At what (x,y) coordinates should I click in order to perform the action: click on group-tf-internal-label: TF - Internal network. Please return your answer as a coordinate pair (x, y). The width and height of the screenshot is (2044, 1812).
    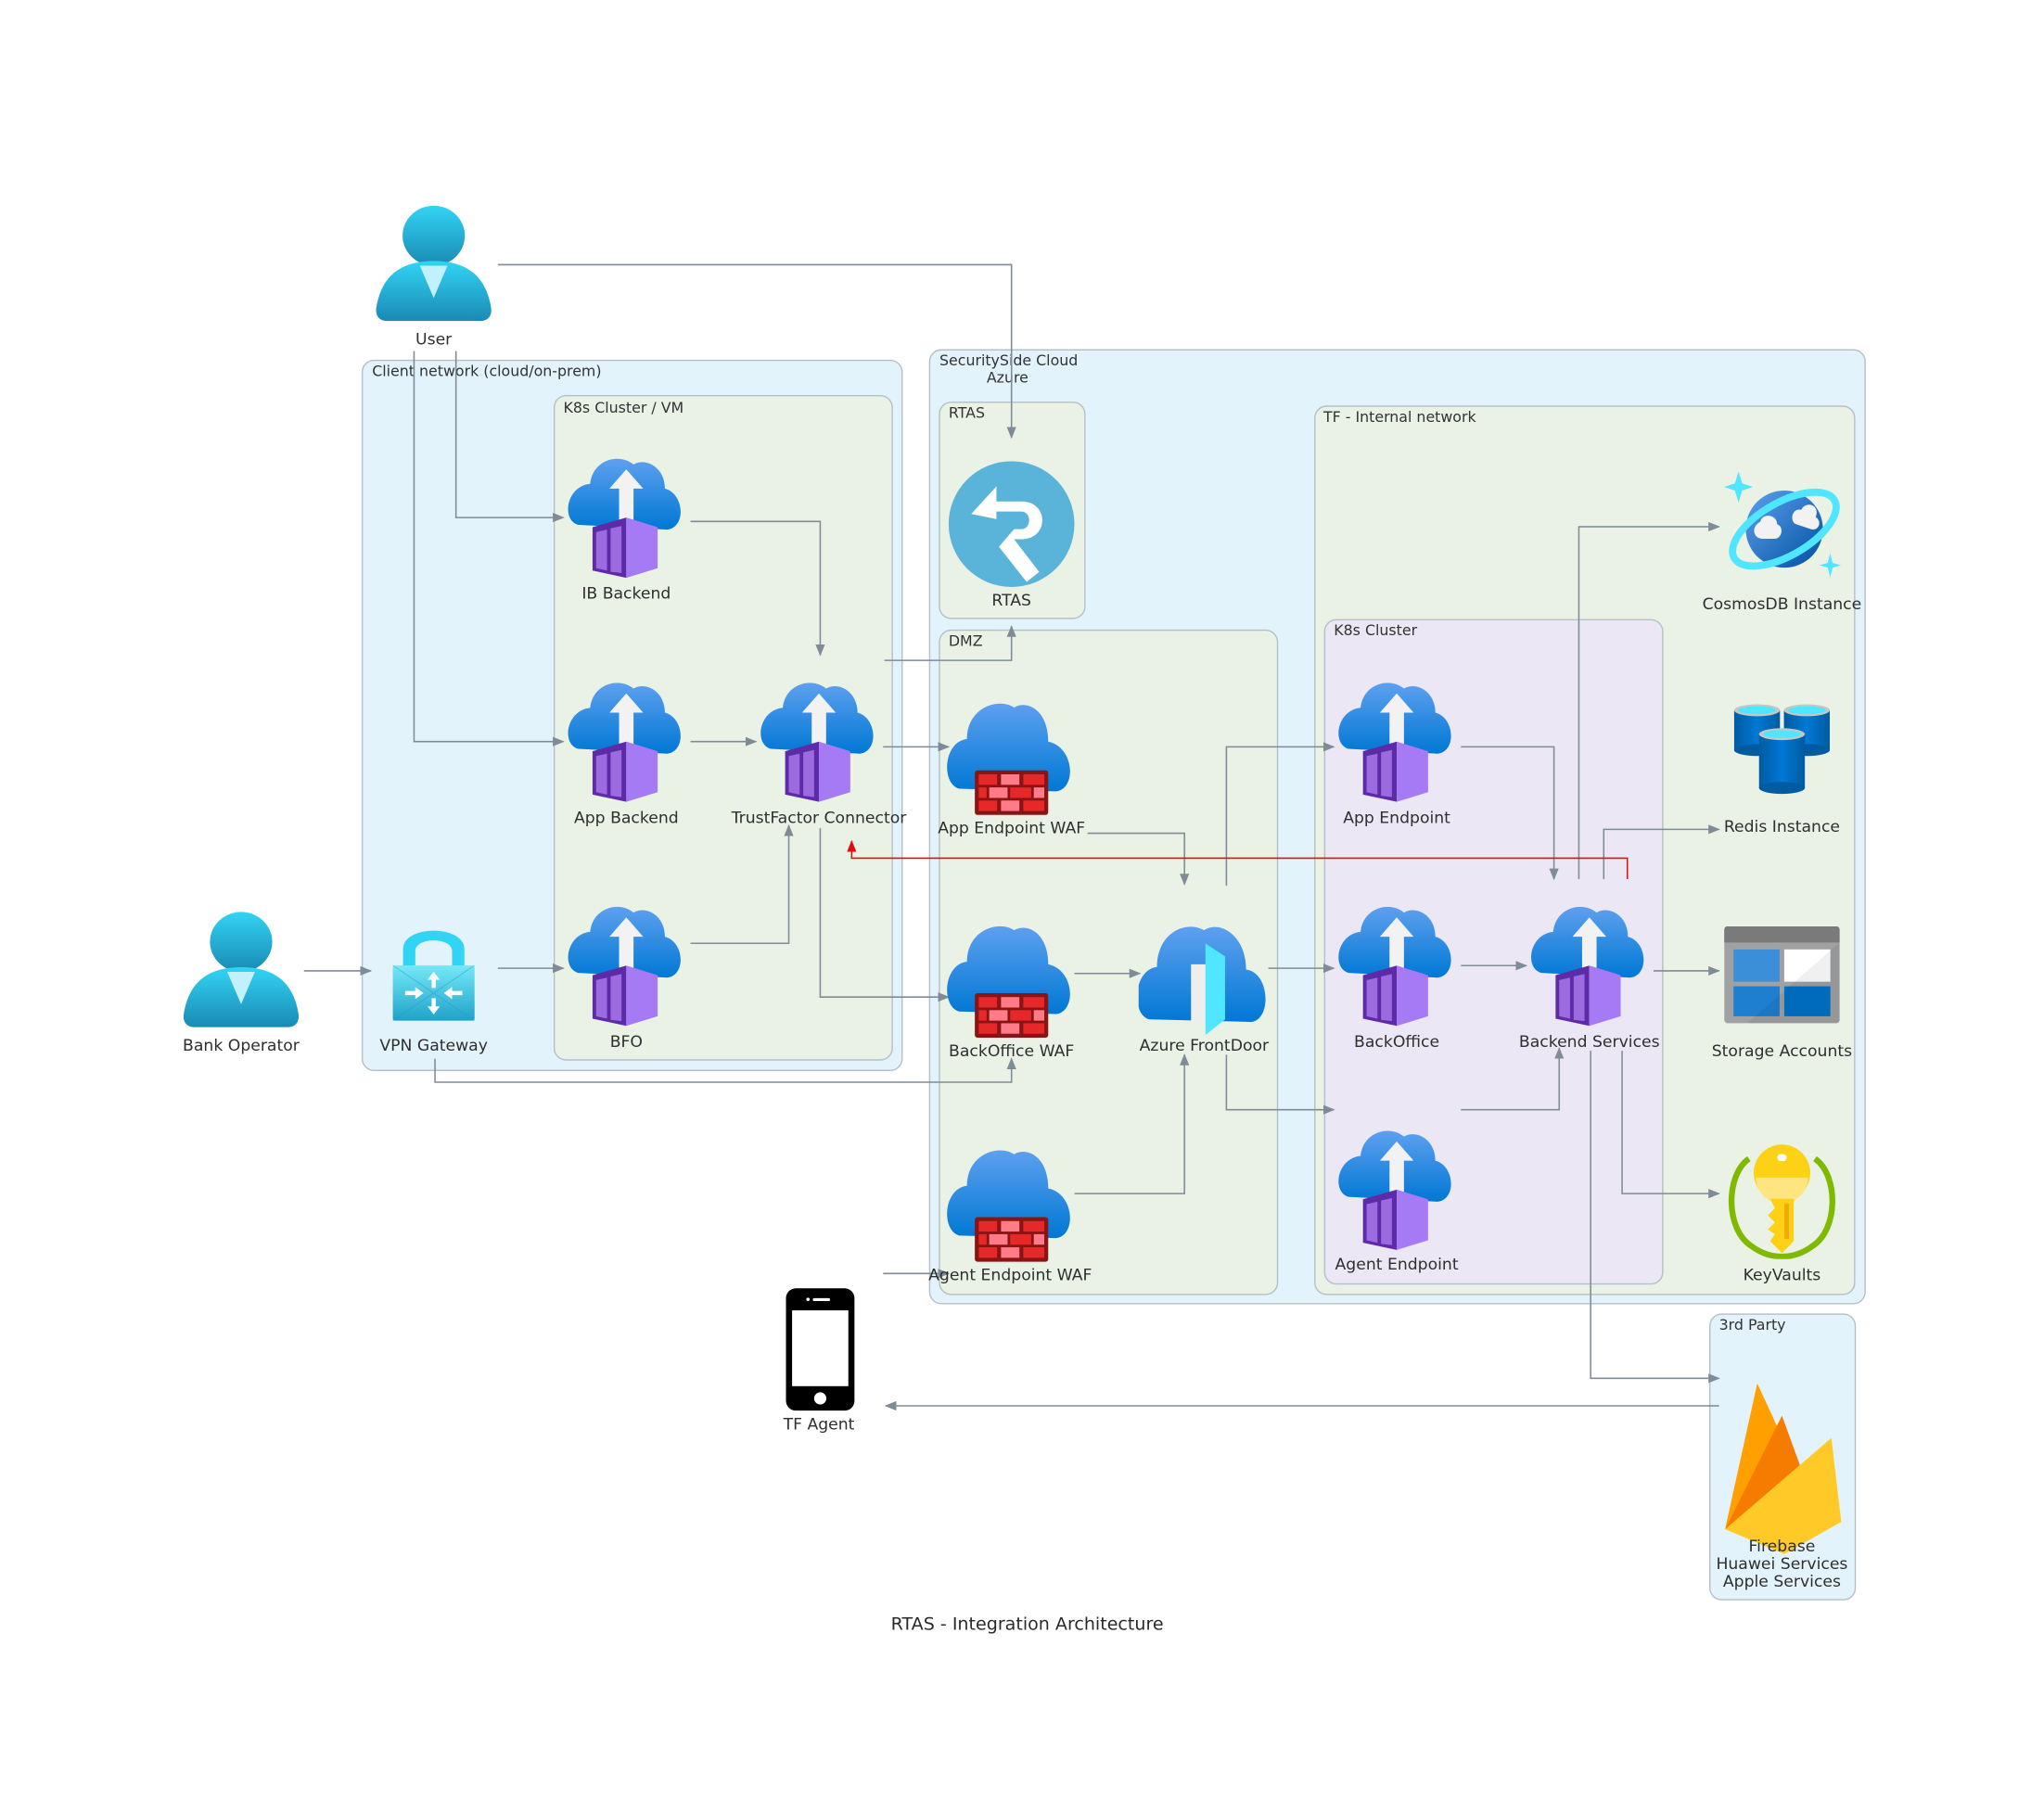
    Looking at the image, I should click on (1399, 417).